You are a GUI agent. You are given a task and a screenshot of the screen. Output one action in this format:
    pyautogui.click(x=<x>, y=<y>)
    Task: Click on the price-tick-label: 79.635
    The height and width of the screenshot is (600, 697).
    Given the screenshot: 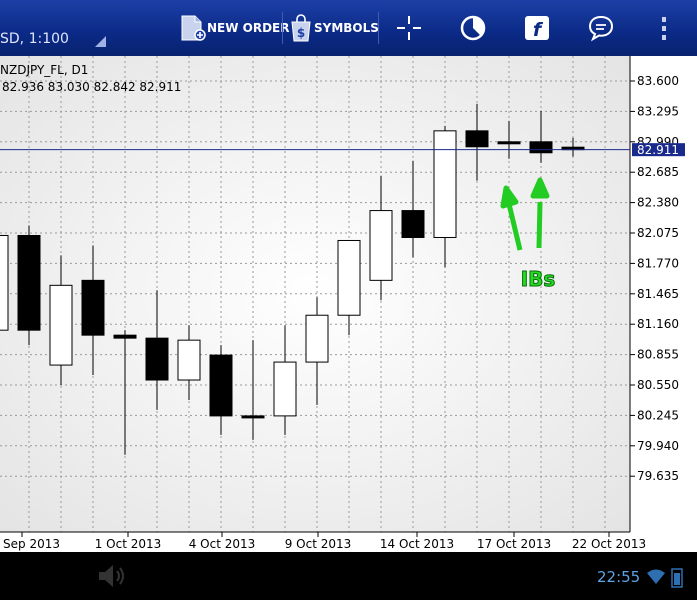 What is the action you would take?
    pyautogui.click(x=658, y=476)
    